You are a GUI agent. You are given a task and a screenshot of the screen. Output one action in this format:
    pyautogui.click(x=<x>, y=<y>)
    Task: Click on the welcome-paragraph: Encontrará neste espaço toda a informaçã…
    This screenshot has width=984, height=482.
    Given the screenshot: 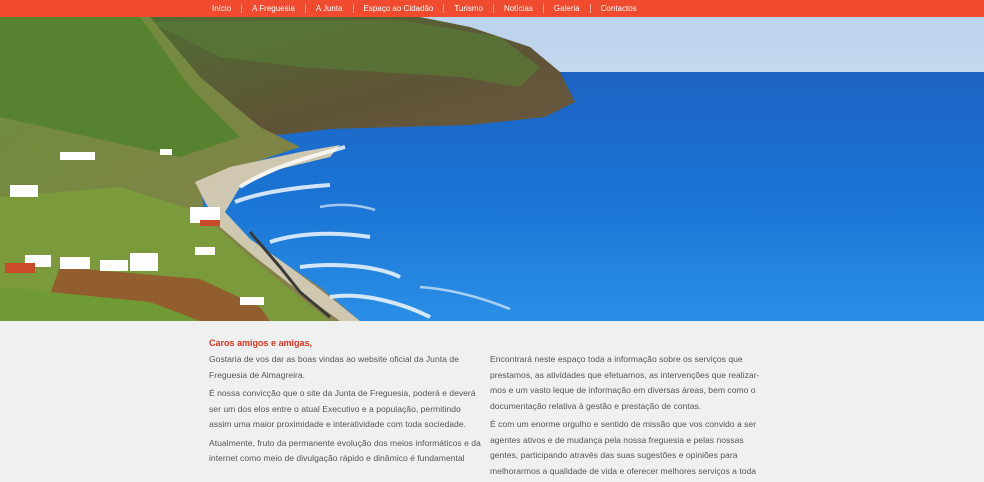 What is the action you would take?
    pyautogui.click(x=625, y=382)
    